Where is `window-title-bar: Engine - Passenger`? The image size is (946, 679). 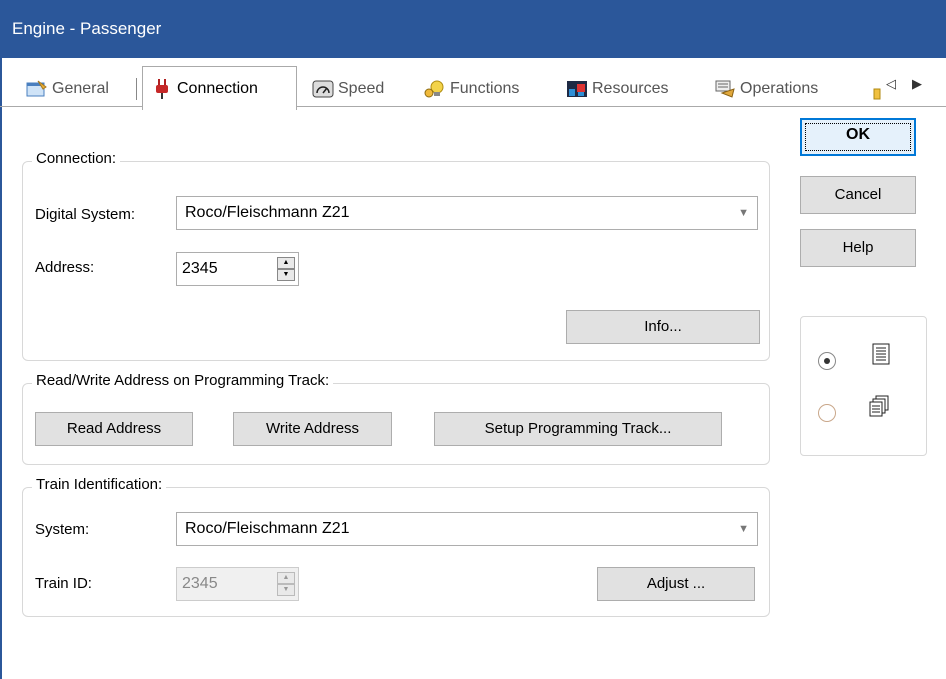
window-title-bar: Engine - Passenger is located at coordinates (473, 29).